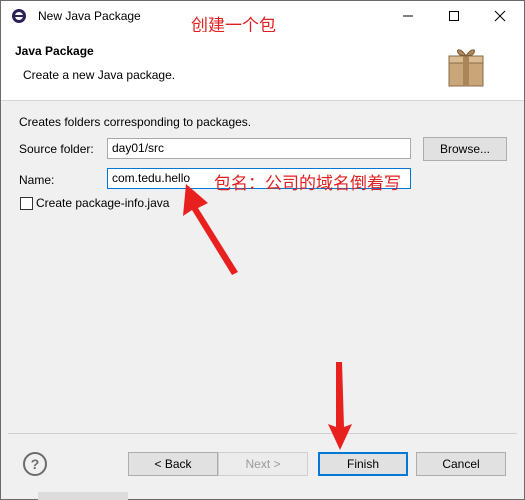  I want to click on name-label: Name:, so click(37, 180).